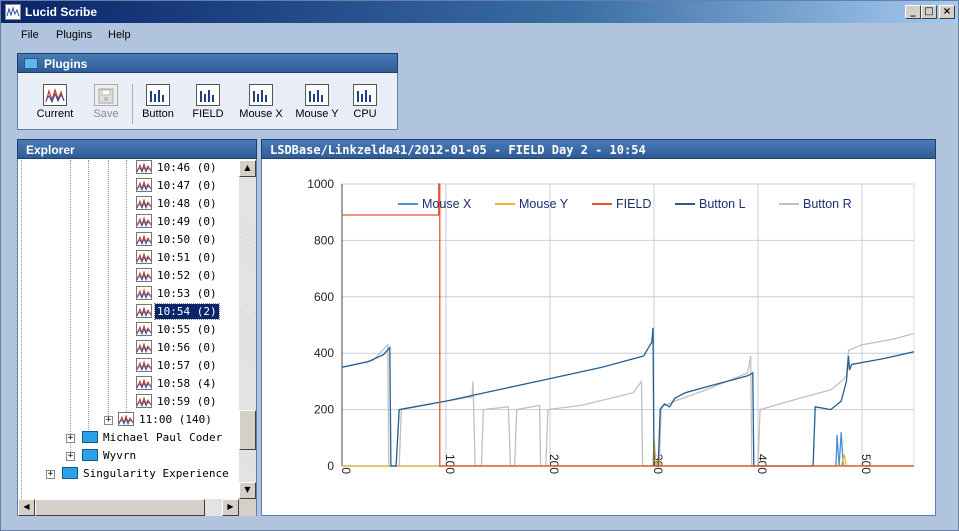 Image resolution: width=959 pixels, height=531 pixels. I want to click on x-tick-label: 400, so click(762, 464).